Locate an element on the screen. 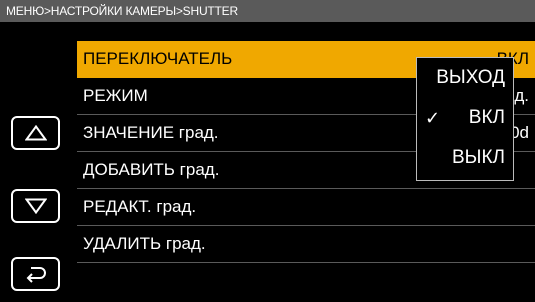 The height and width of the screenshot is (302, 535). dropdown-option-exit: ВЫХОД is located at coordinates (465, 78).